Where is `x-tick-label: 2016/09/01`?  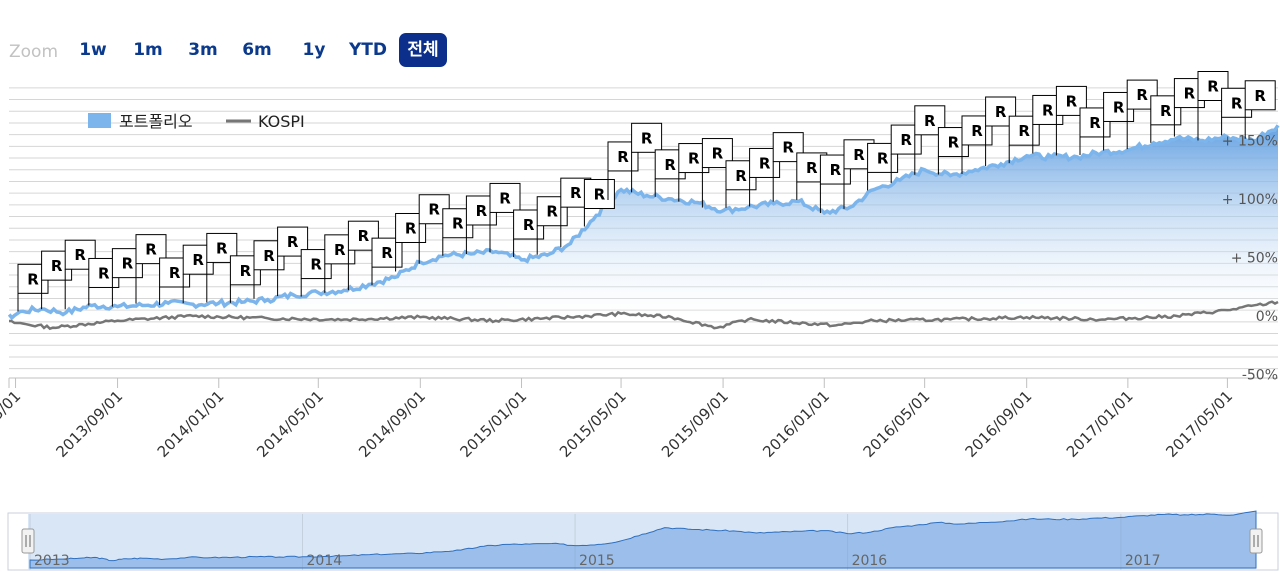 x-tick-label: 2016/09/01 is located at coordinates (999, 424).